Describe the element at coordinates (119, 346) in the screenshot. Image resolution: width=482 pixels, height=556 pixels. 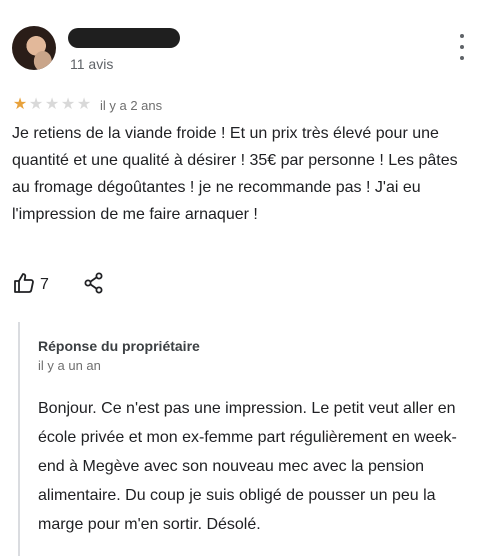
I see `owner-reply-title: Réponse du propriétaire` at that location.